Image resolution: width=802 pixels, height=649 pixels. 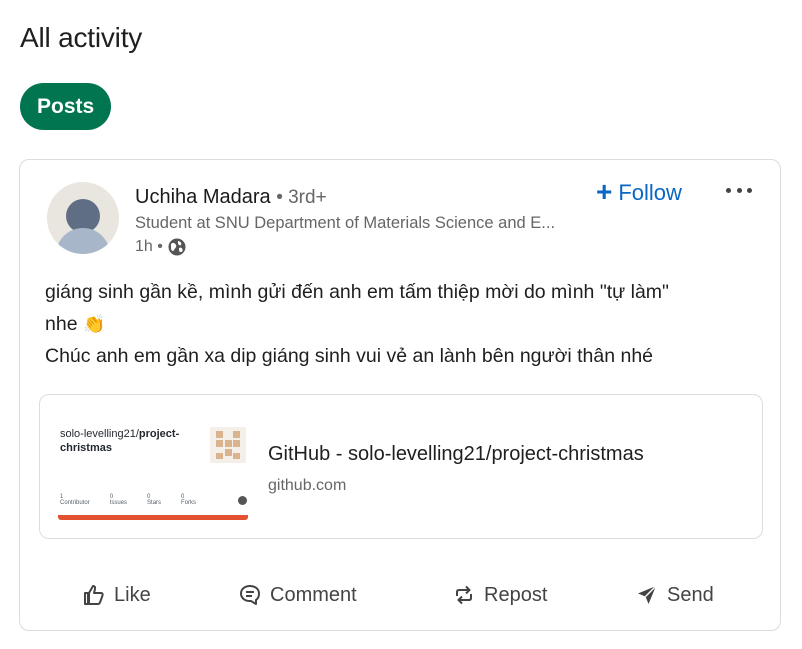 What do you see at coordinates (94, 324) in the screenshot?
I see `clap-emoji: 👏` at bounding box center [94, 324].